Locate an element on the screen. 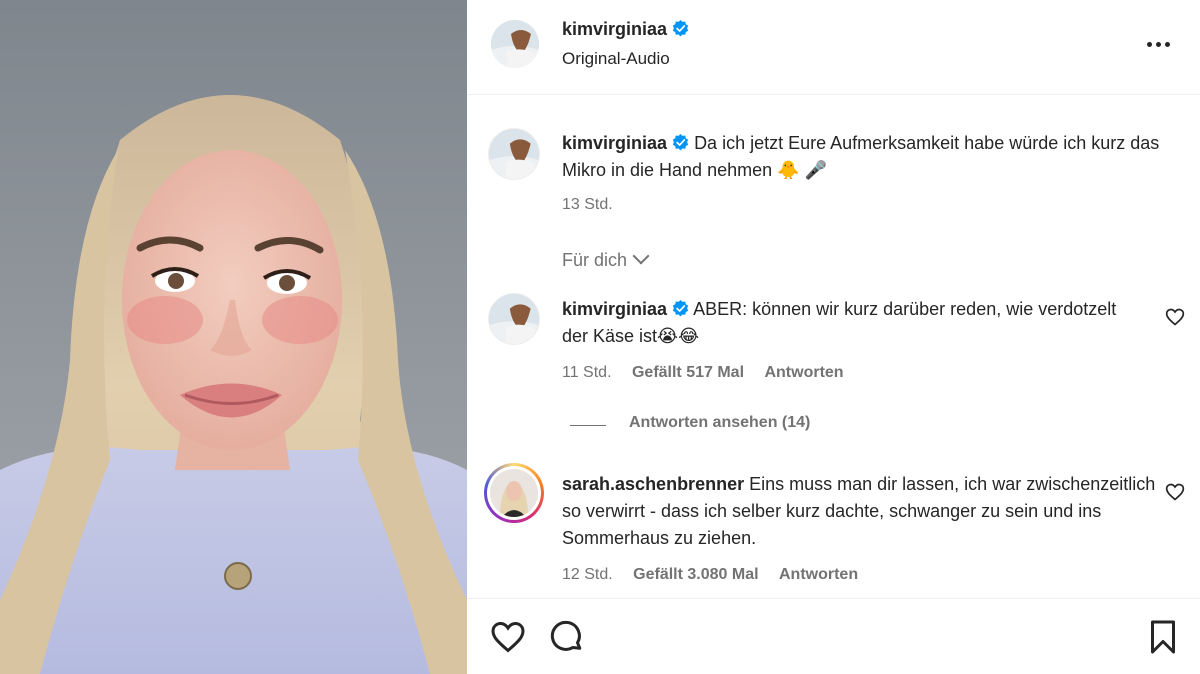 This screenshot has width=1200, height=674. heart-icon is located at coordinates (508, 637).